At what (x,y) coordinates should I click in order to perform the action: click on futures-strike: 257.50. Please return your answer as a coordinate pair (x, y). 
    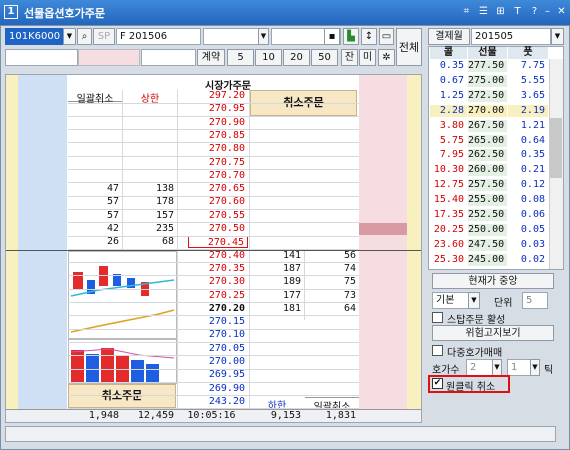
    Looking at the image, I should click on (487, 185).